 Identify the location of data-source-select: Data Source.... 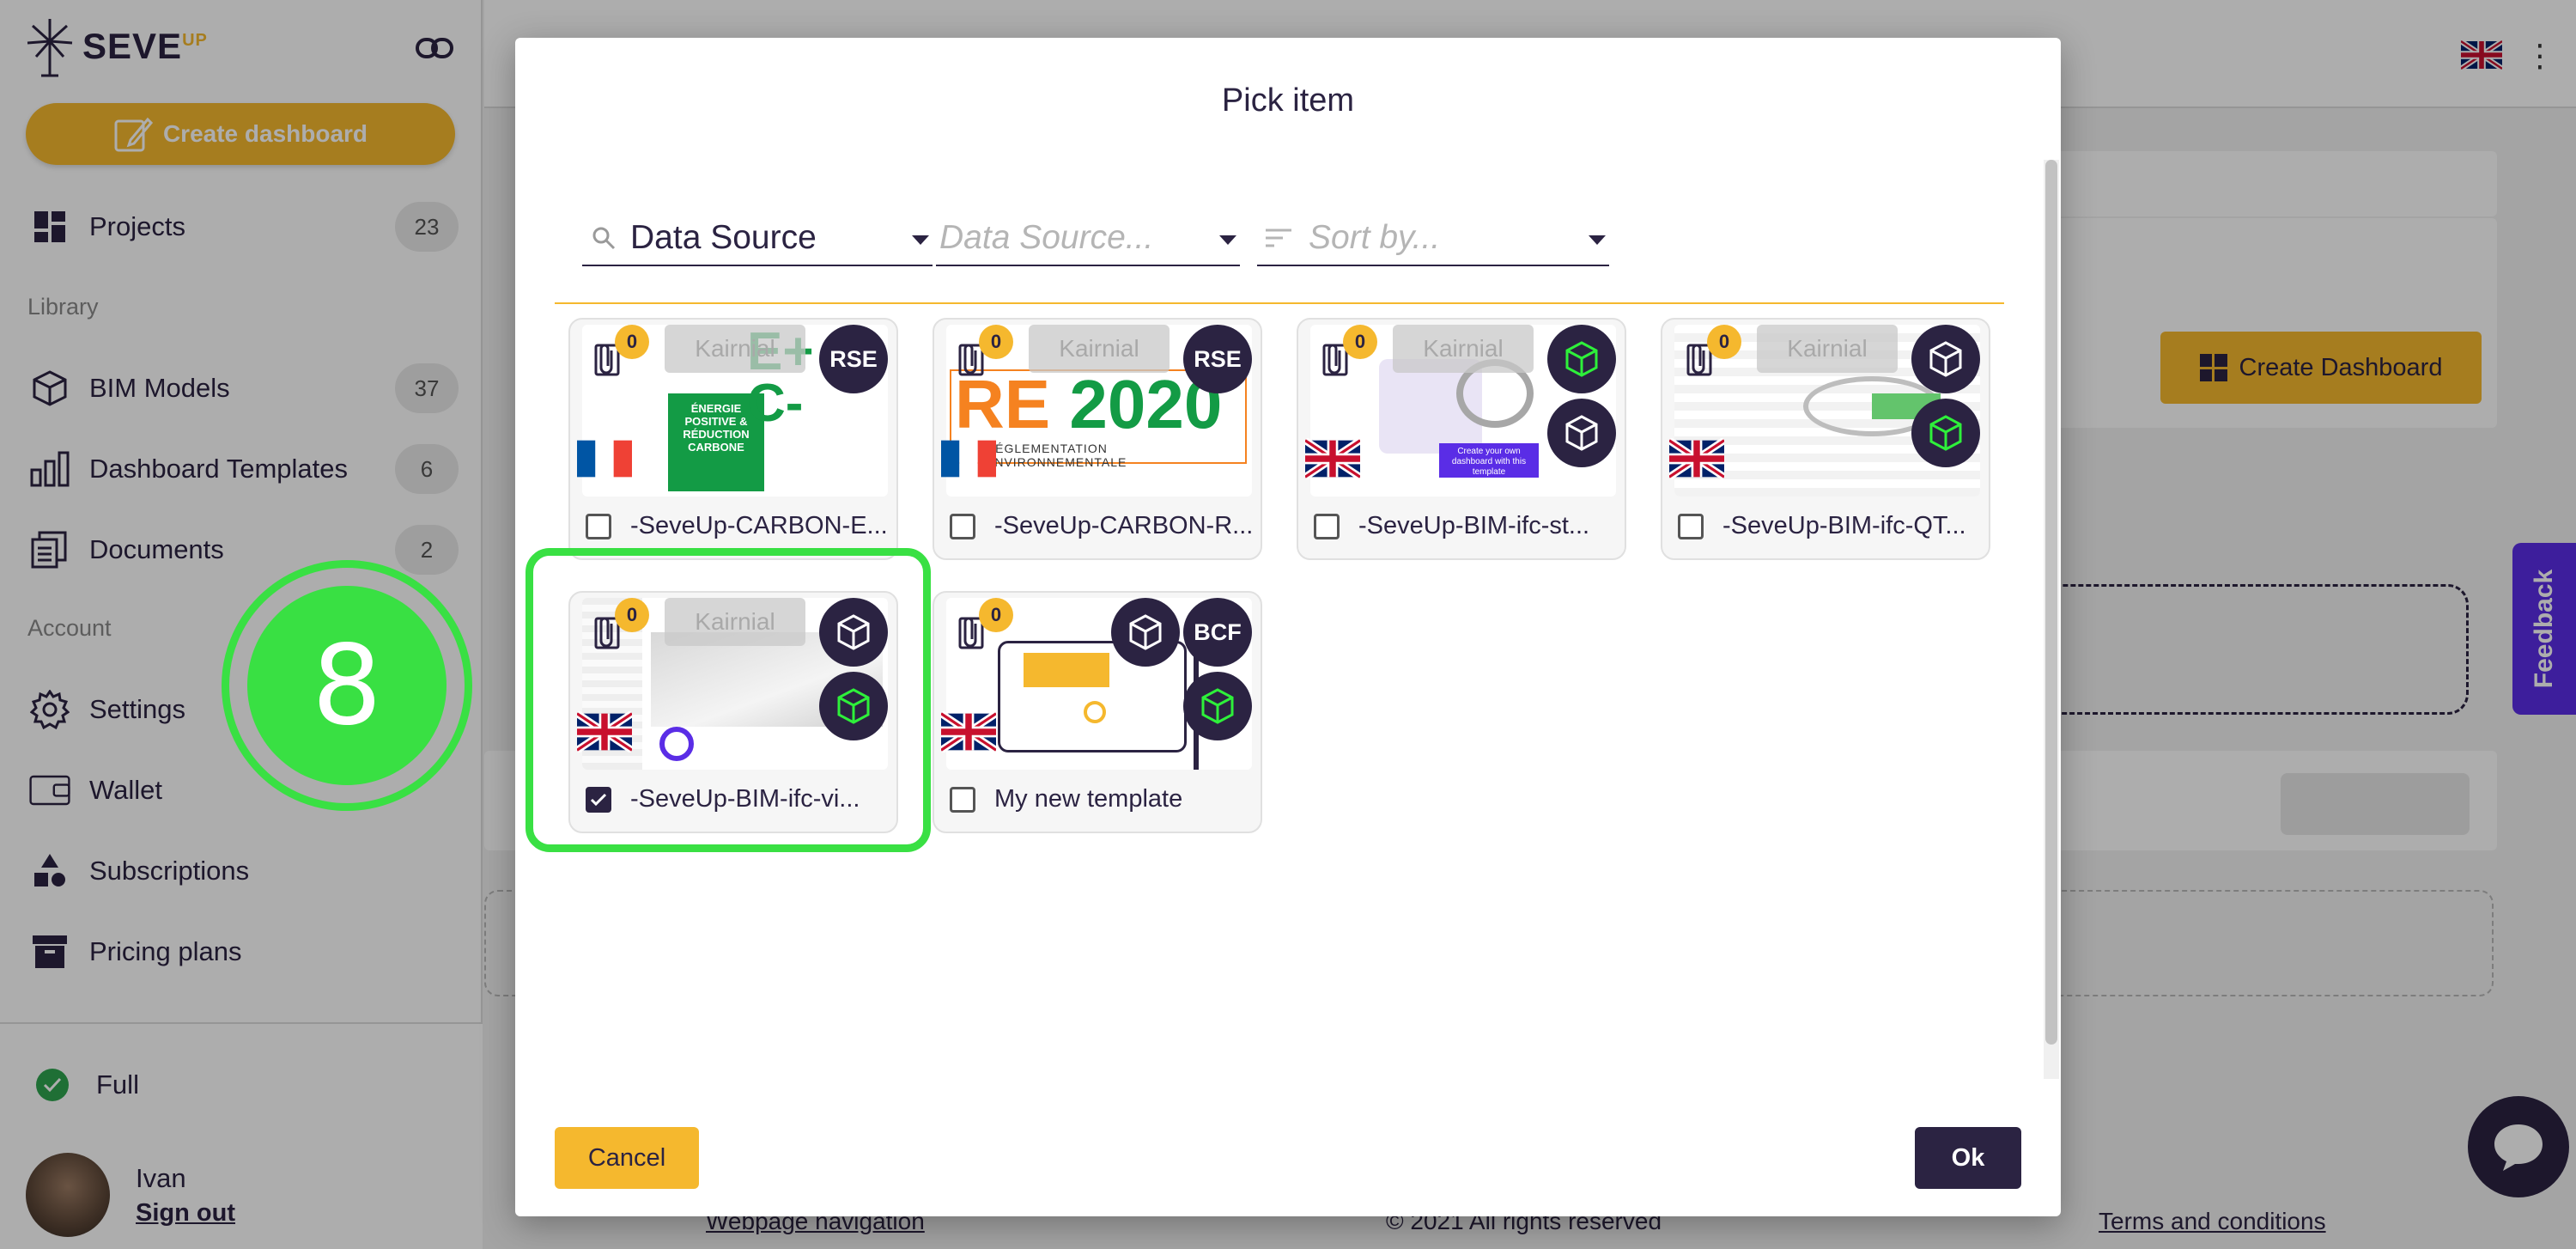
(1088, 238).